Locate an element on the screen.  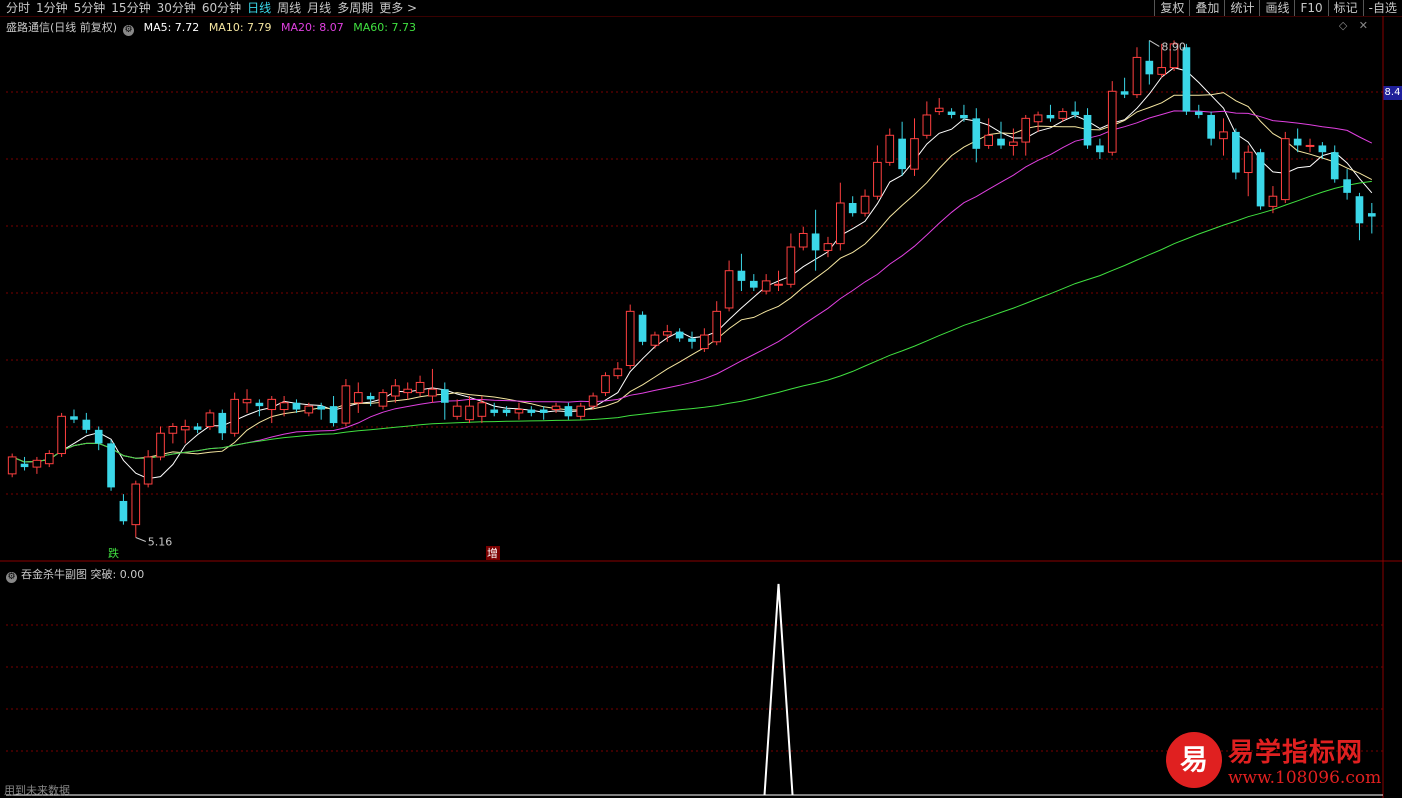
sub-legend: ⚙ 吞金杀牛副图 突破: 0.00 is located at coordinates (75, 574).